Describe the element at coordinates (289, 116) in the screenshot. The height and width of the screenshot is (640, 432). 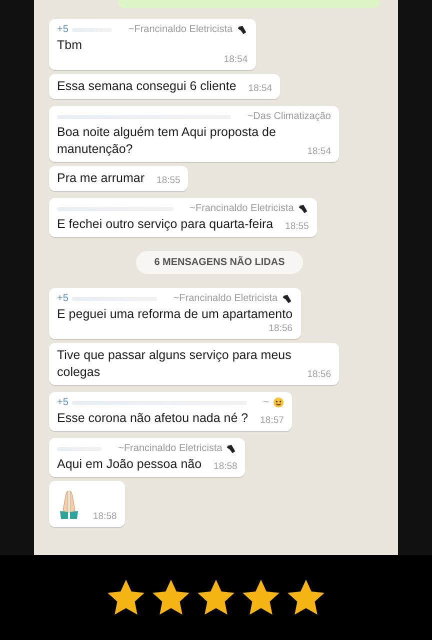
I see `sender-name: ~Das Climatização` at that location.